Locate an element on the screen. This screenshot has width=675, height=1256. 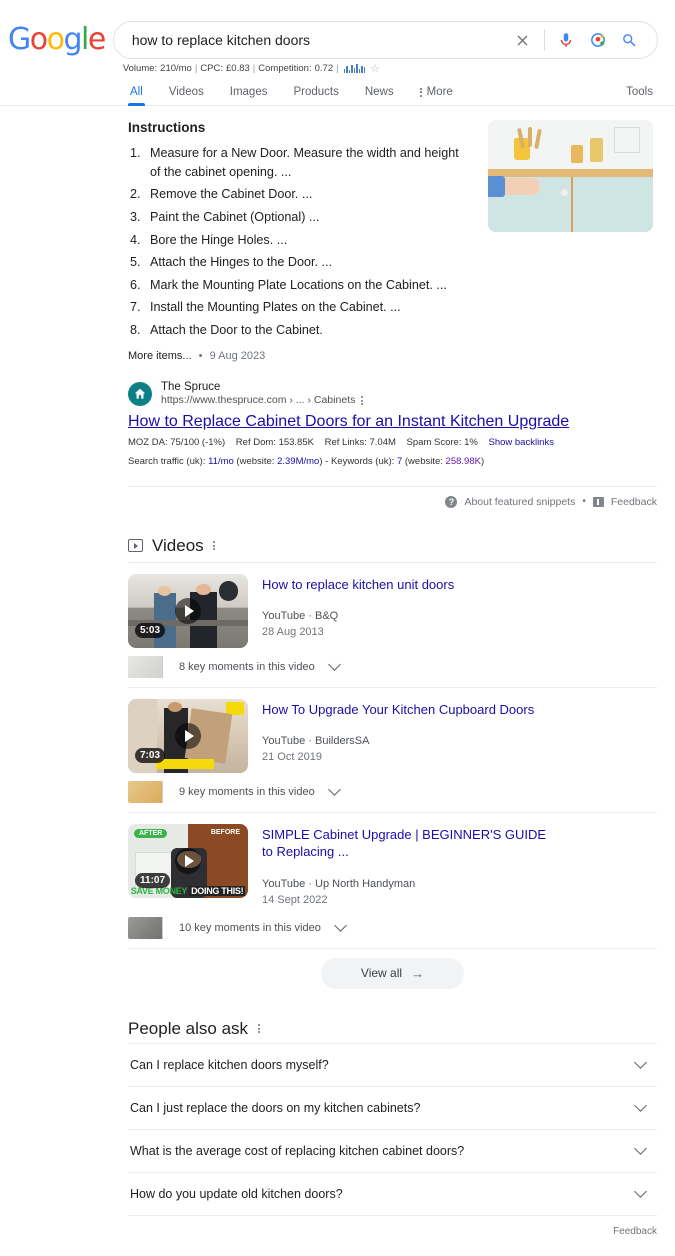
keywords-value: 7 is located at coordinates (399, 462).